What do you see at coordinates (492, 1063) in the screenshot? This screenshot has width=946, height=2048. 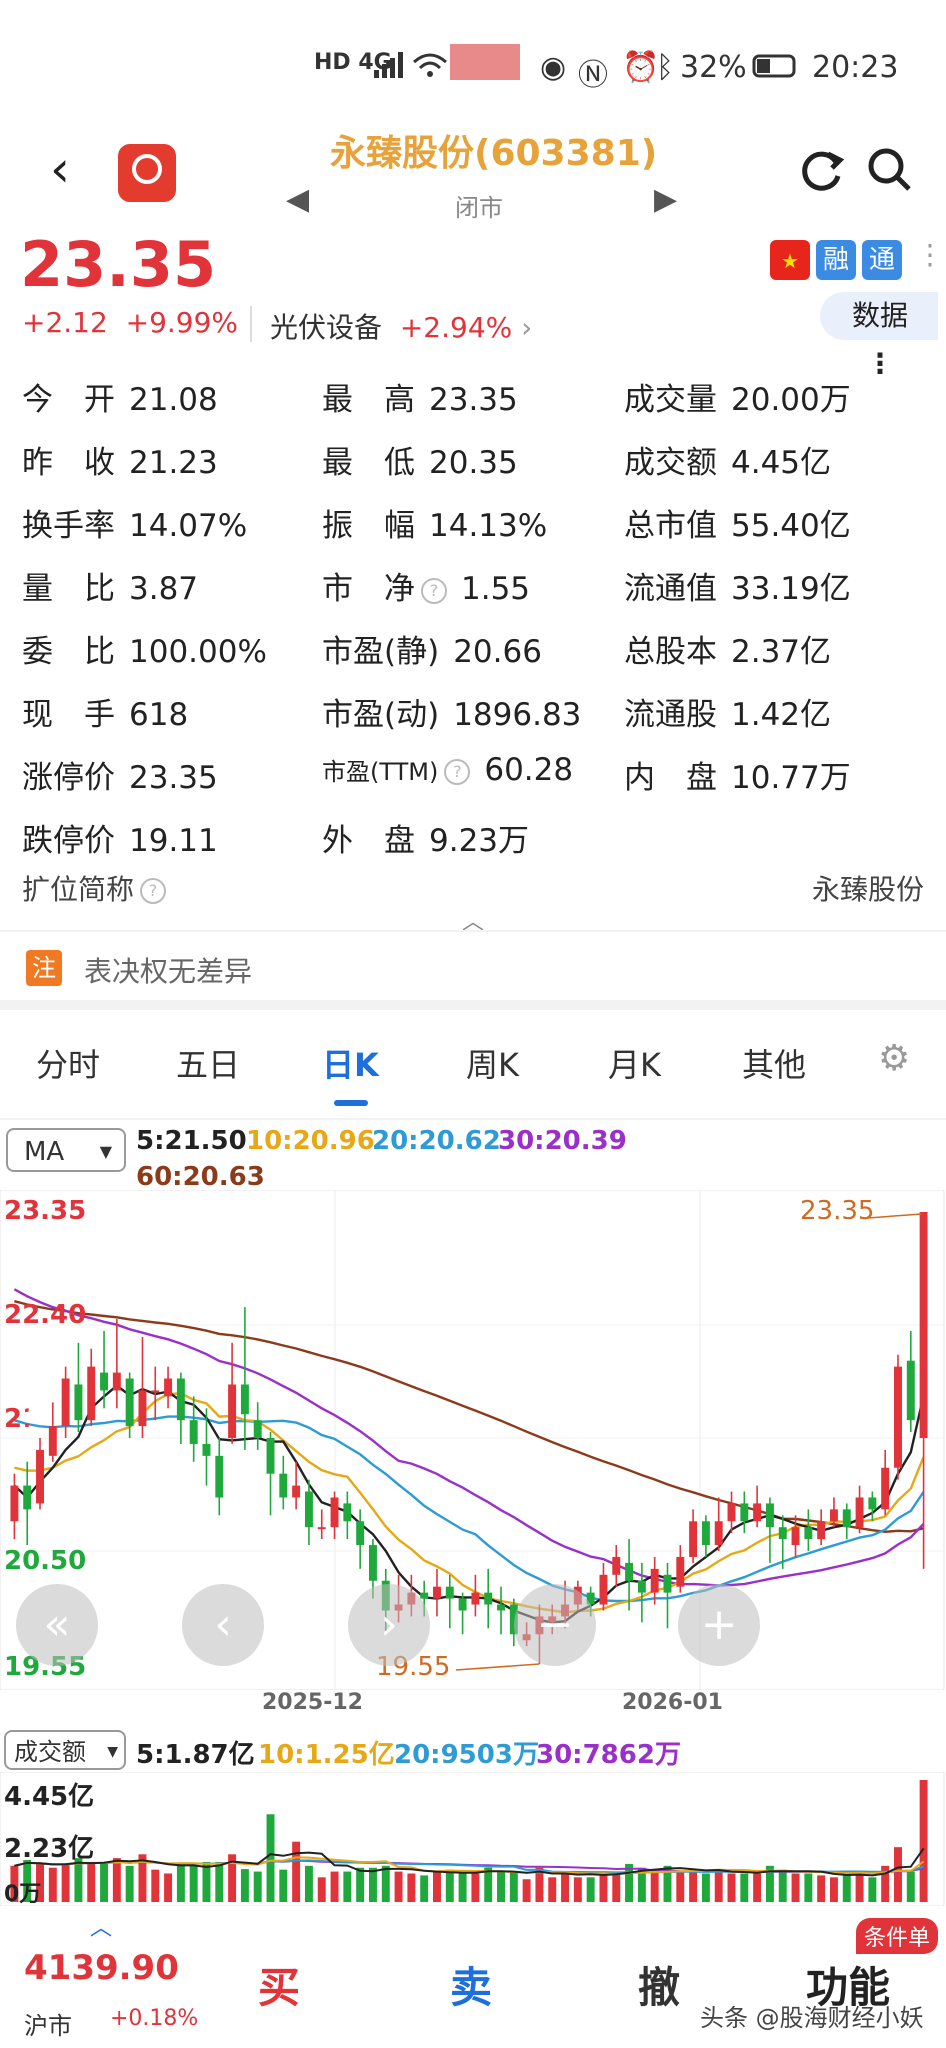 I see `tab-weekly-k: 周K` at bounding box center [492, 1063].